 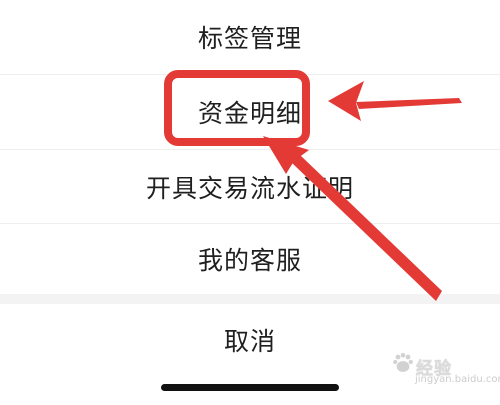 I want to click on menu-item-label: 资金明细, so click(x=249, y=113).